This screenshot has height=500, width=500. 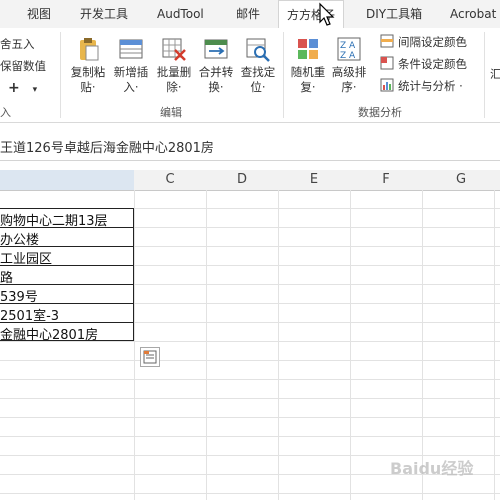 I want to click on column-header-d: D, so click(x=242, y=180).